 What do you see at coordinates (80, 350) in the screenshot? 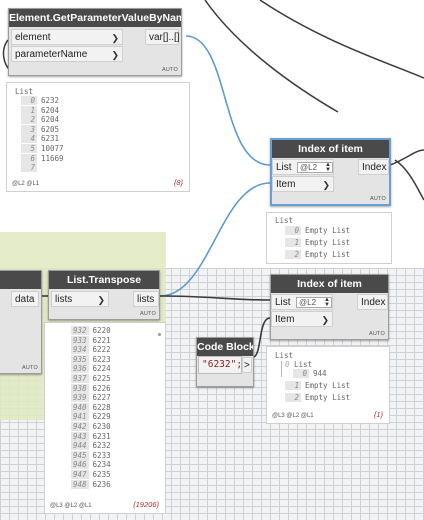
I see `list-index: 934` at bounding box center [80, 350].